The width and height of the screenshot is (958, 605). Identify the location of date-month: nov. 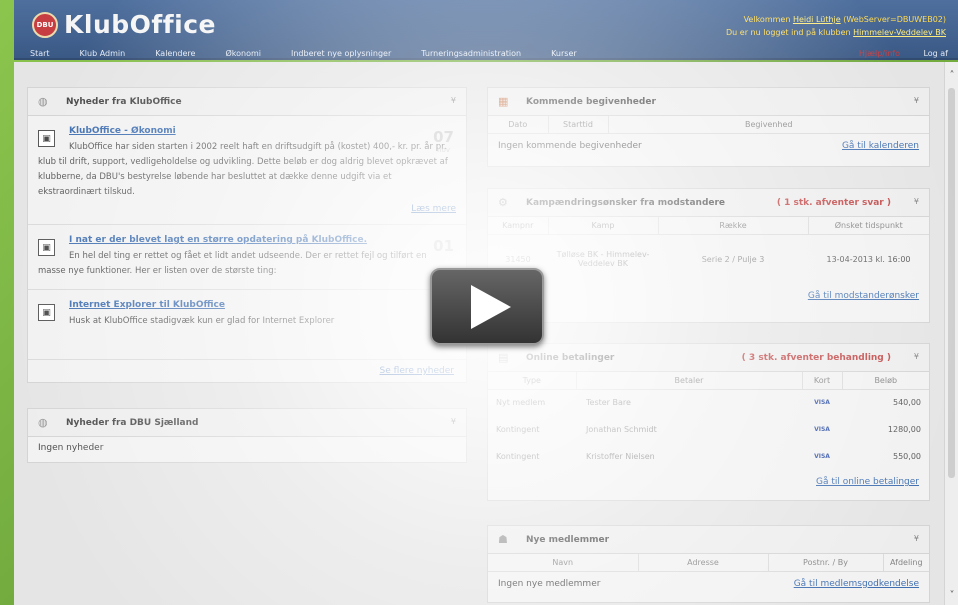
(443, 150).